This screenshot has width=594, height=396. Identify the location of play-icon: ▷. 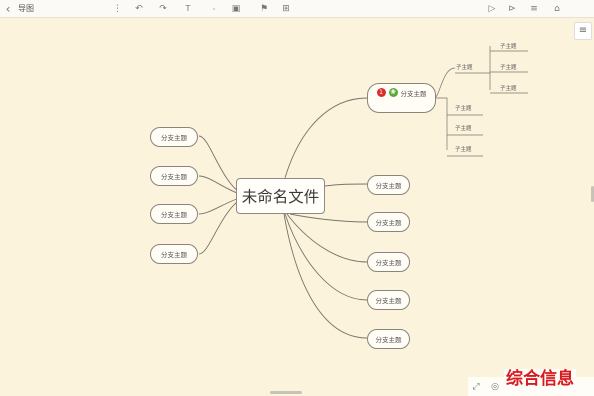
(492, 9).